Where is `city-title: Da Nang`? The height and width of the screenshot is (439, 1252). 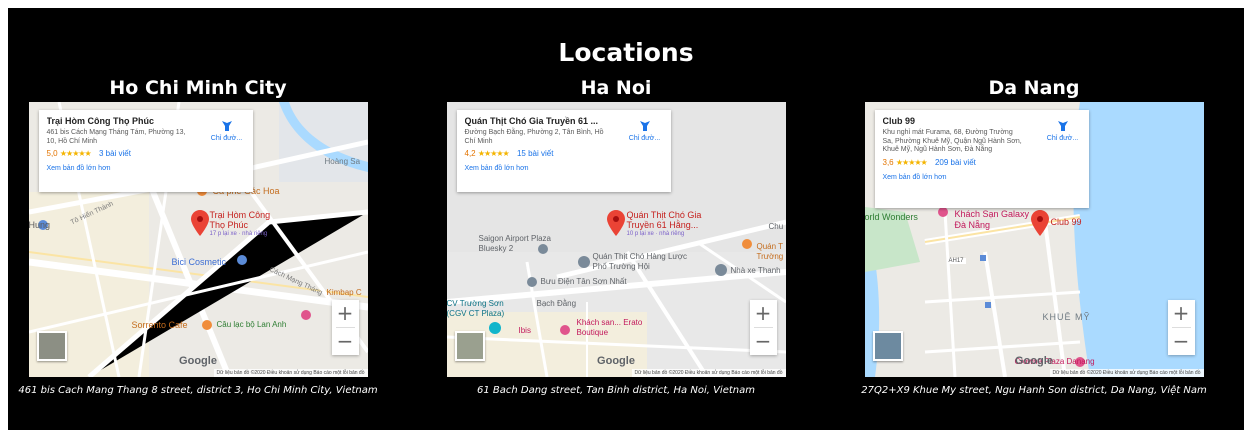
city-title: Da Nang is located at coordinates (1034, 88).